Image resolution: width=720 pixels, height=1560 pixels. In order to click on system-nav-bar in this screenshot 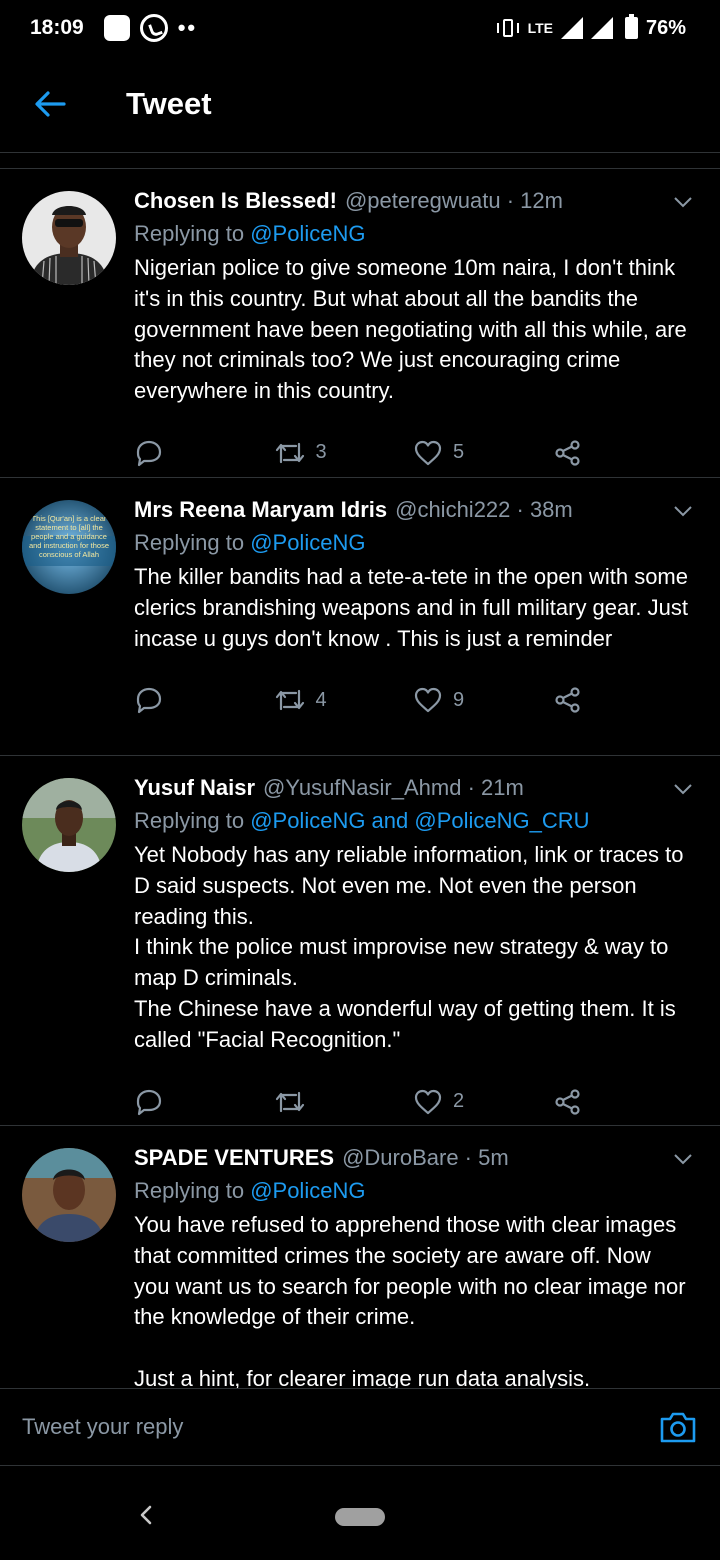, I will do `click(360, 1513)`.